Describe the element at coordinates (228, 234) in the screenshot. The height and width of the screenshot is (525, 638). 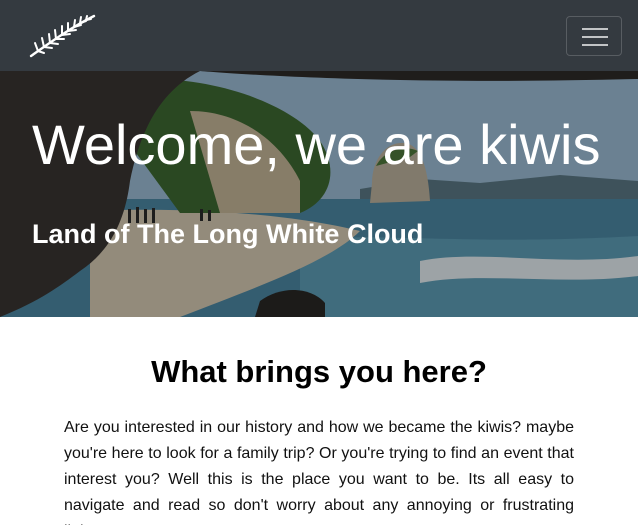
I see `hero-subtitle: Land of The Long White Cloud` at that location.